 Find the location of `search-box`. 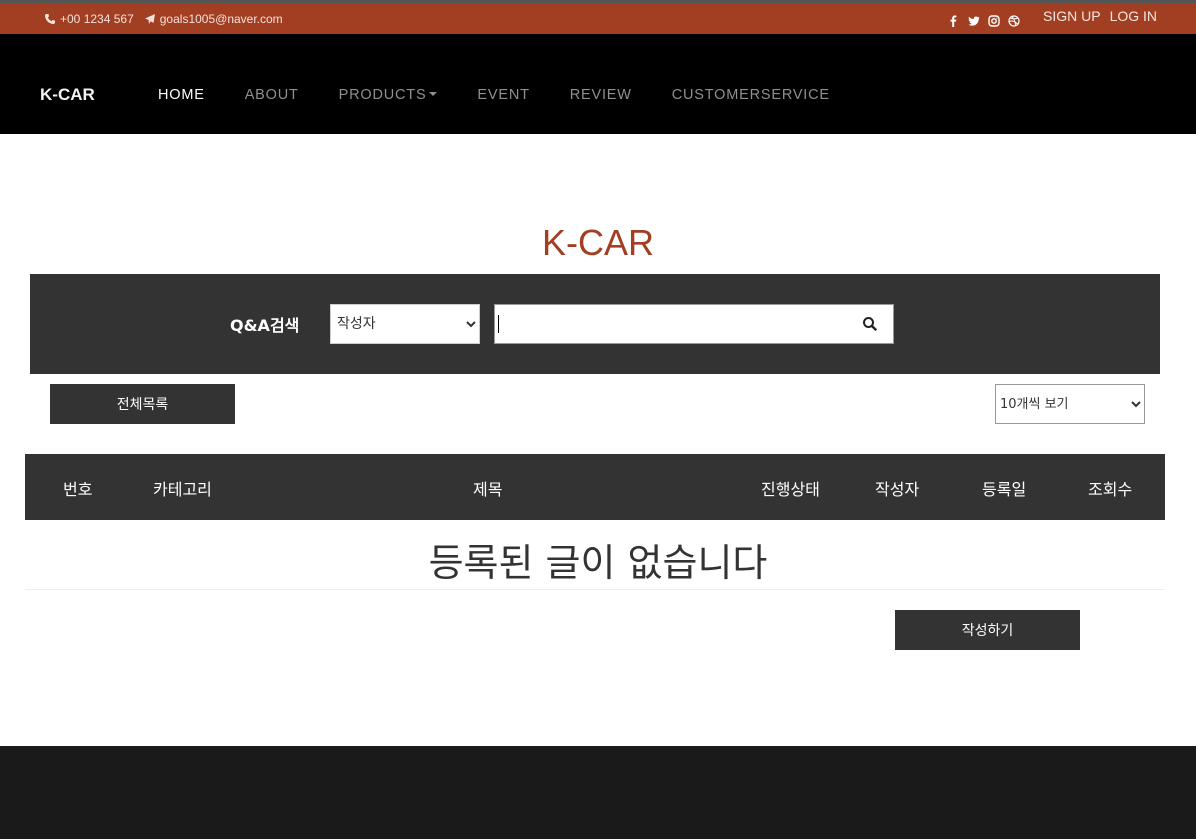

search-box is located at coordinates (694, 324).